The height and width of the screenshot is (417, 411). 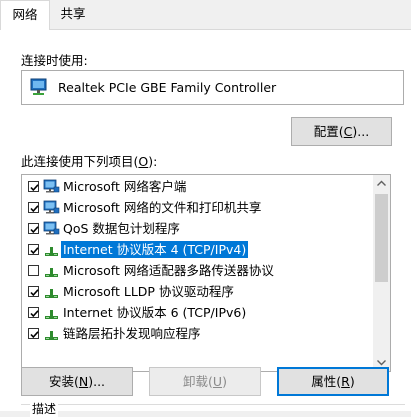 I want to click on properties-button: 属性(R), so click(x=333, y=381).